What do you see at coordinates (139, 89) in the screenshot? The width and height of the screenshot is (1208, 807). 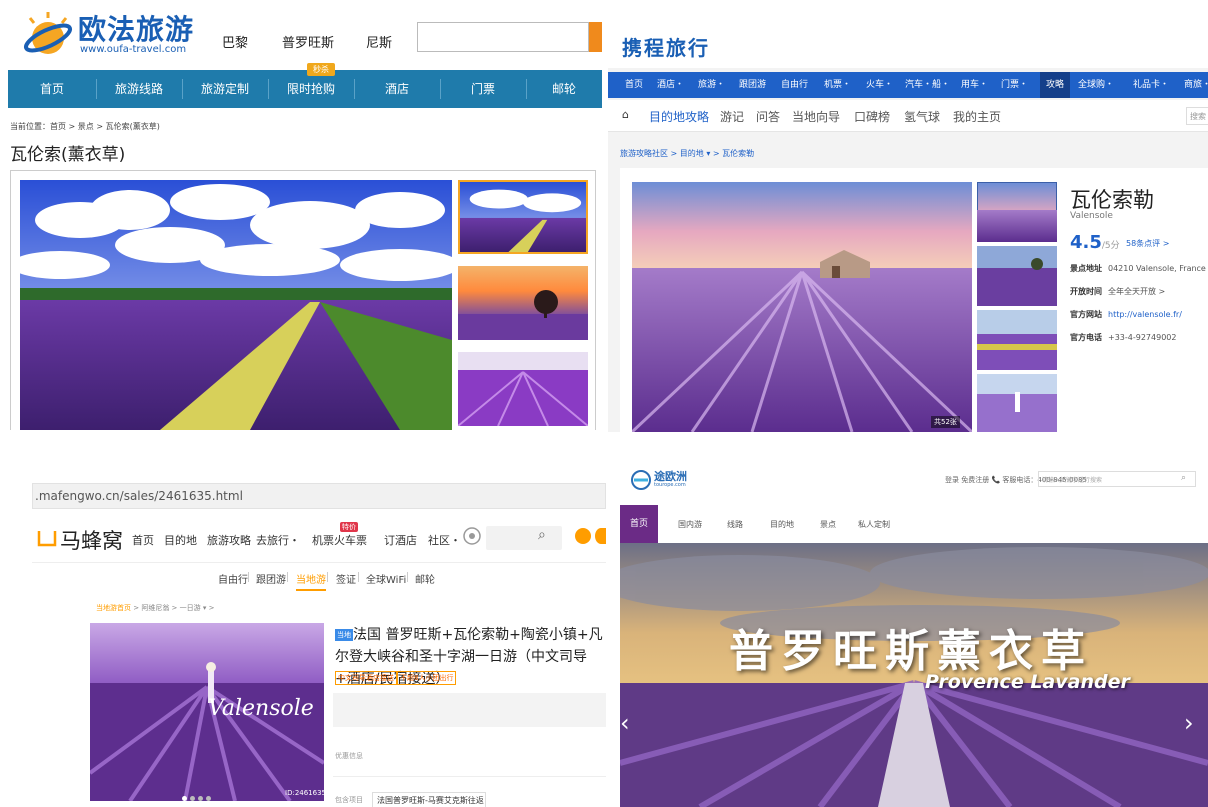 I see `nav-routes: 旅游线路` at bounding box center [139, 89].